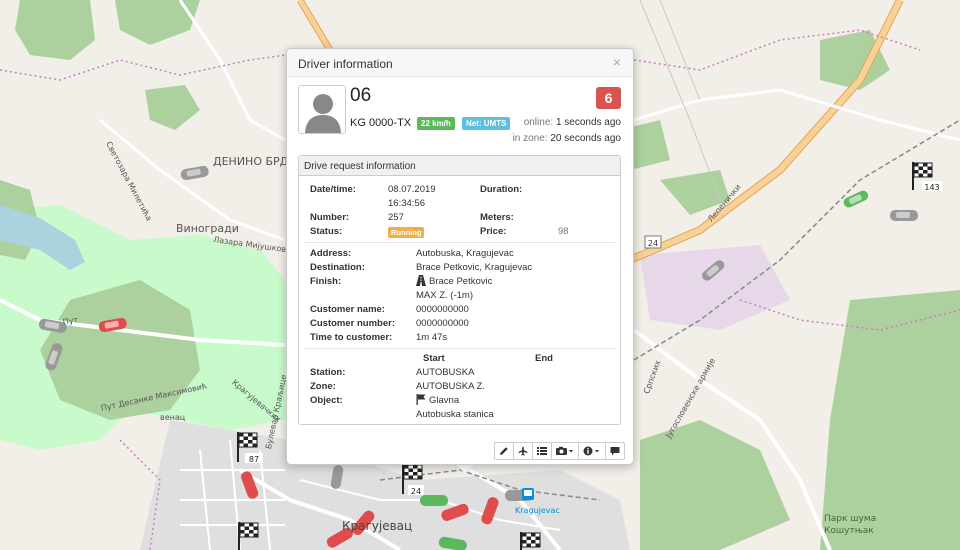 The image size is (960, 550). Describe the element at coordinates (592, 451) in the screenshot. I see `info-icon` at that location.